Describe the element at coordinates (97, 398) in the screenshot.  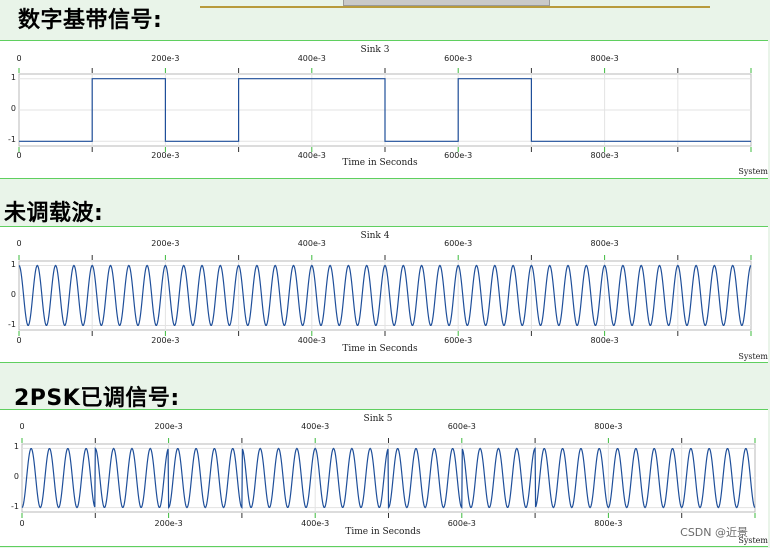
I see `heading-2psk-modulated-signal: 2PSK已调信号:` at that location.